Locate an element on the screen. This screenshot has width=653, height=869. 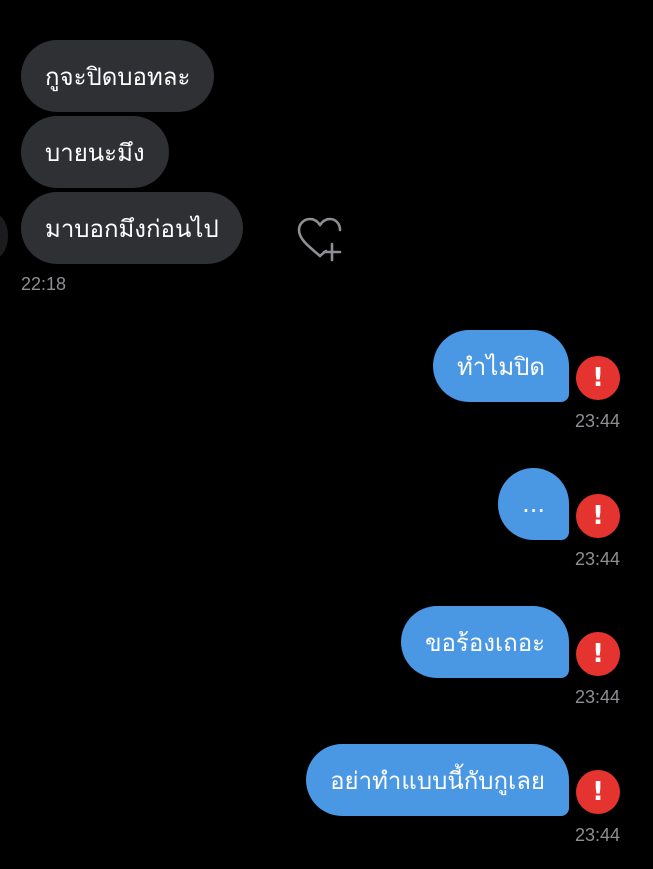
avatar is located at coordinates (4, 236).